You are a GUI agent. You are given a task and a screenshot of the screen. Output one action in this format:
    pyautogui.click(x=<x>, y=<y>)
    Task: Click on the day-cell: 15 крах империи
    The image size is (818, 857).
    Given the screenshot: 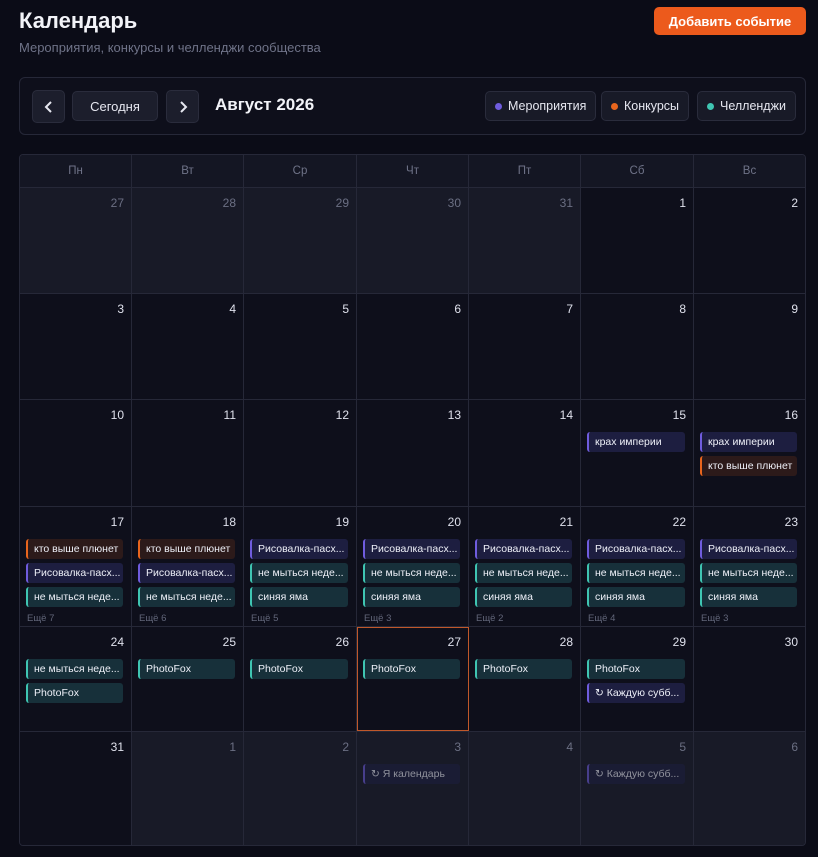 What is the action you would take?
    pyautogui.click(x=637, y=453)
    